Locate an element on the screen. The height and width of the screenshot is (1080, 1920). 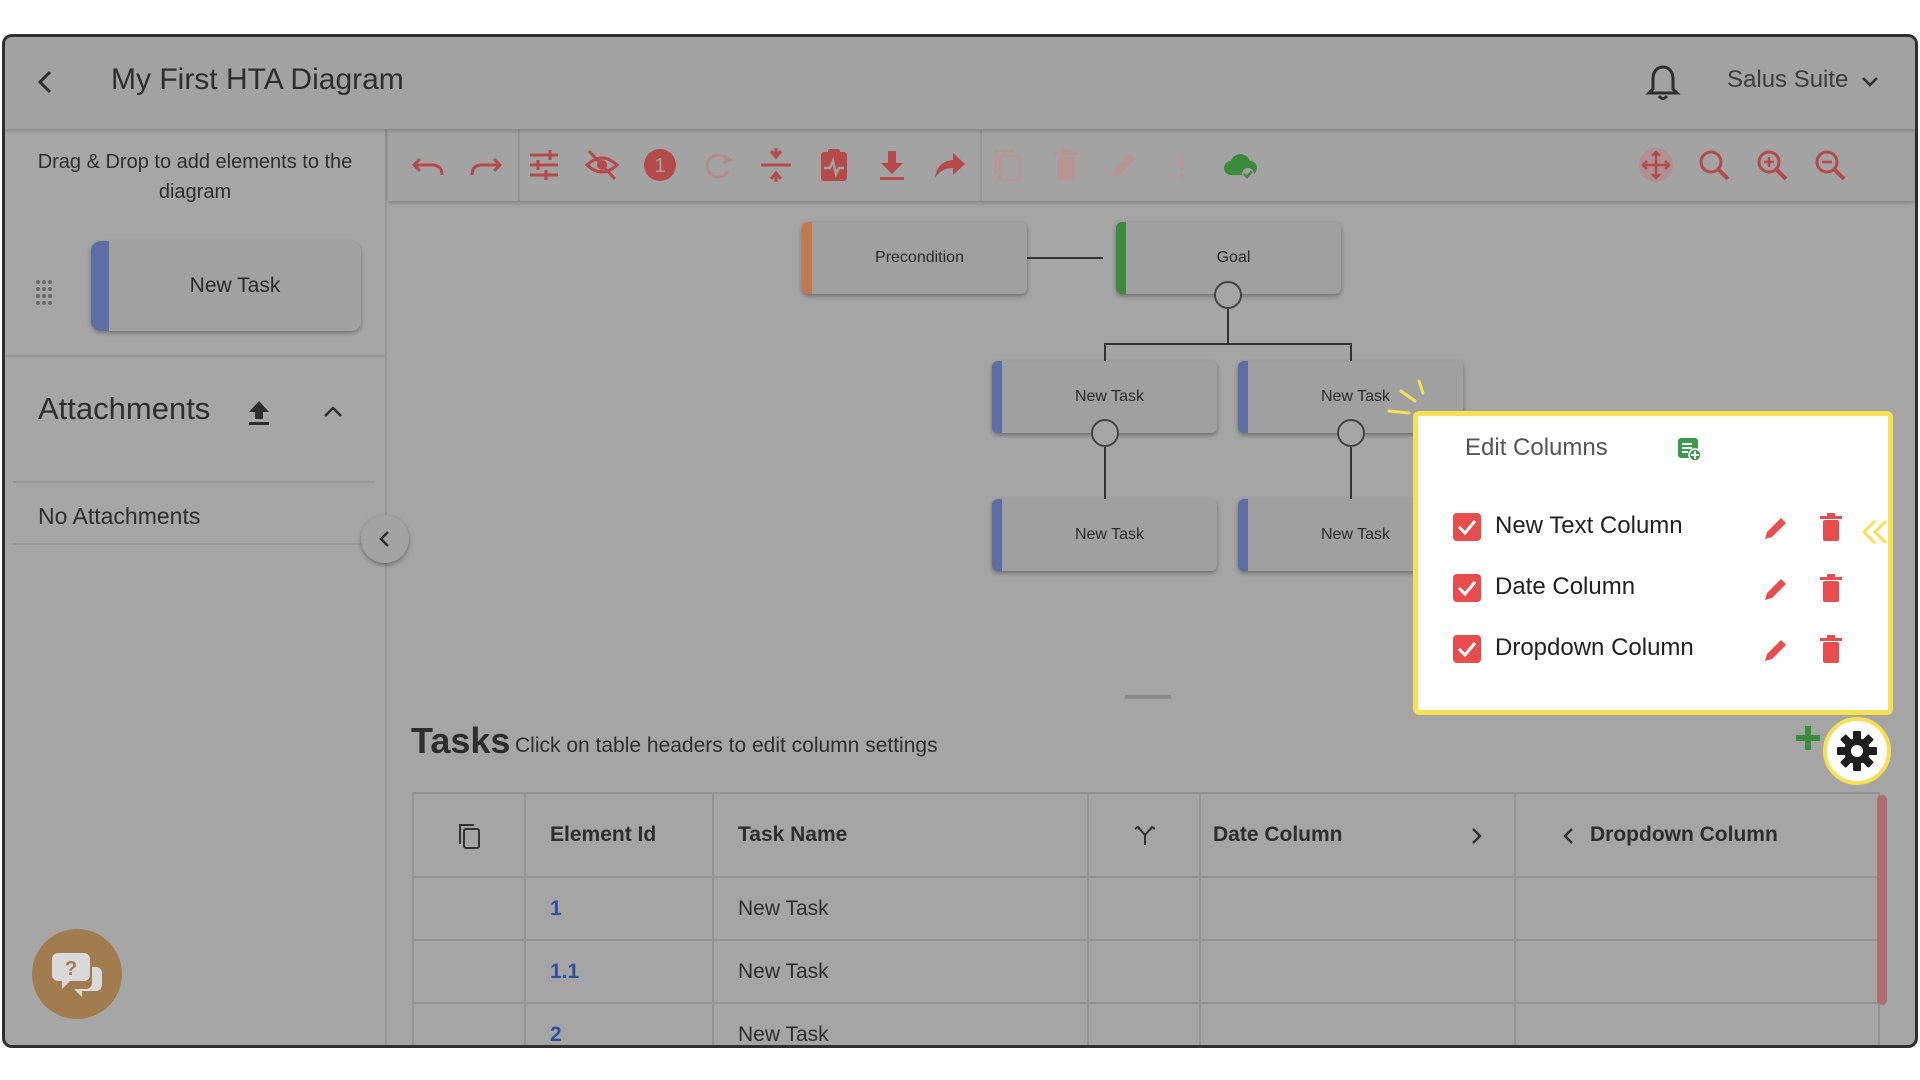
bell-icon is located at coordinates (1663, 83).